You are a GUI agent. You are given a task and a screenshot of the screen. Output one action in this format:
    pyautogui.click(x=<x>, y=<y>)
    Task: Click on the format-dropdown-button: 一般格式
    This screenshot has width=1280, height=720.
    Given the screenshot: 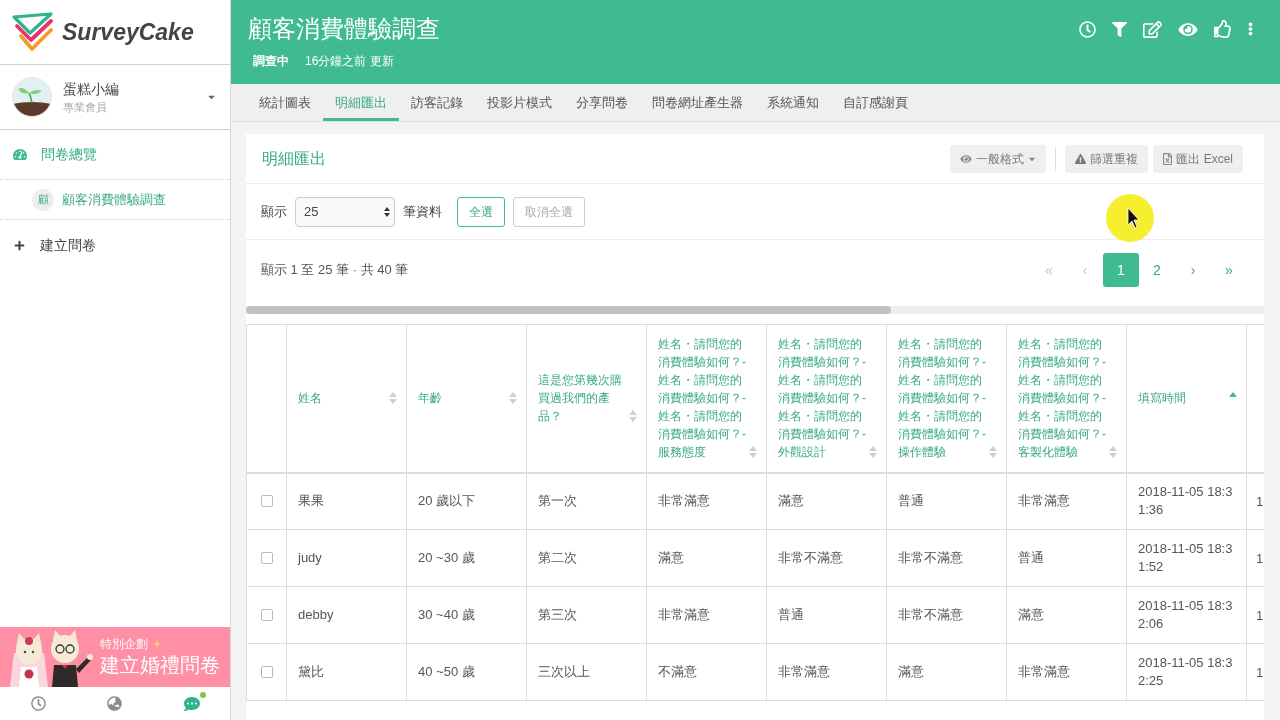 What is the action you would take?
    pyautogui.click(x=998, y=158)
    